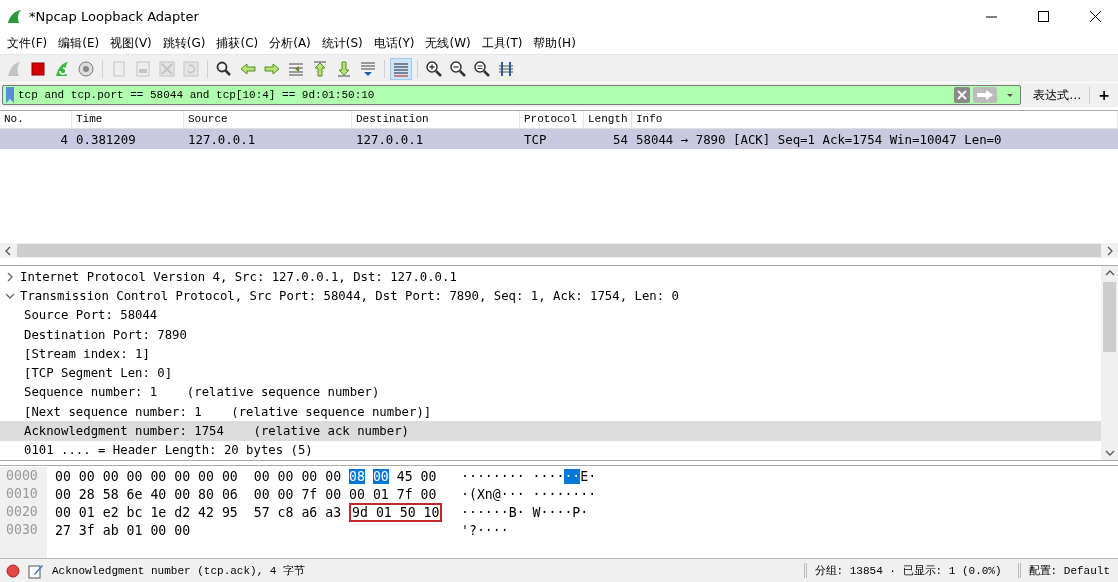  What do you see at coordinates (285, 512) in the screenshot?
I see `hex-byte: c8` at bounding box center [285, 512].